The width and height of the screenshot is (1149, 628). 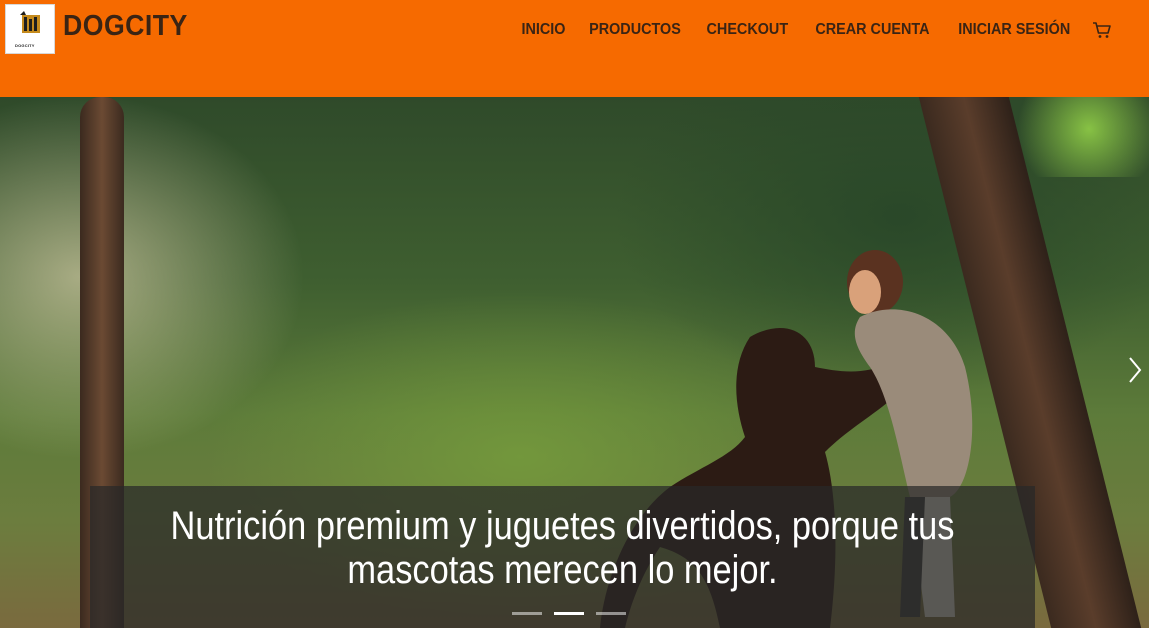 What do you see at coordinates (125, 26) in the screenshot?
I see `brand-name: DOGCITY` at bounding box center [125, 26].